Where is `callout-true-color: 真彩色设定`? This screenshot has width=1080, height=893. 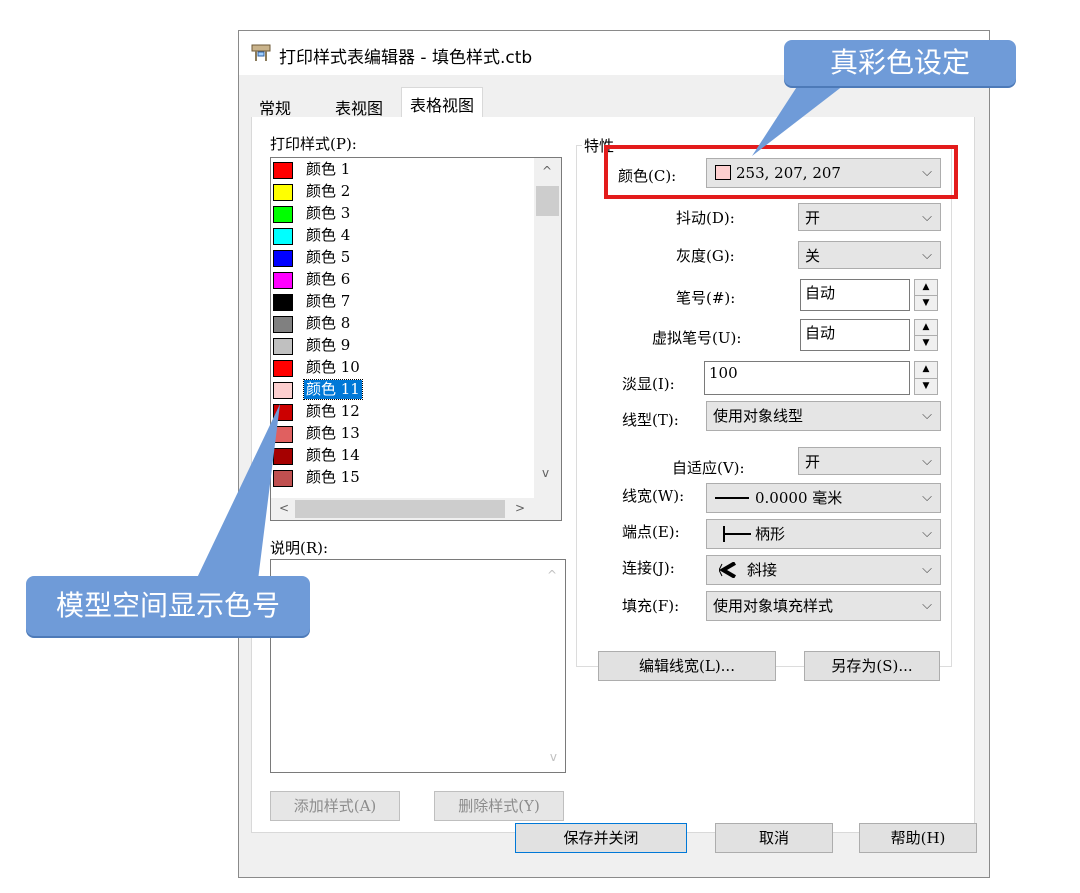
callout-true-color: 真彩色设定 is located at coordinates (900, 63).